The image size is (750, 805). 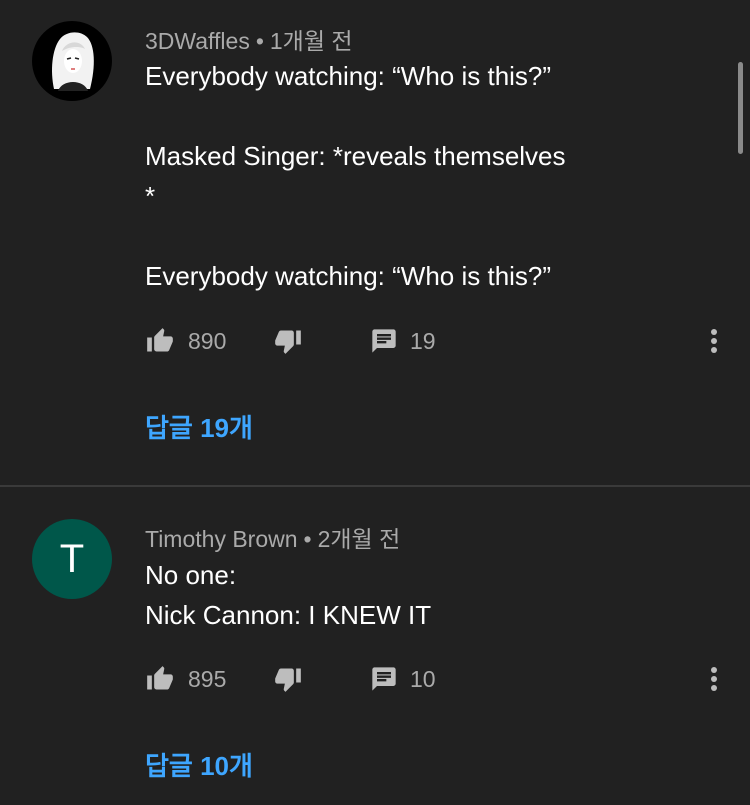 I want to click on comment-header: Timothy Brown • 2개월 전, so click(x=272, y=537).